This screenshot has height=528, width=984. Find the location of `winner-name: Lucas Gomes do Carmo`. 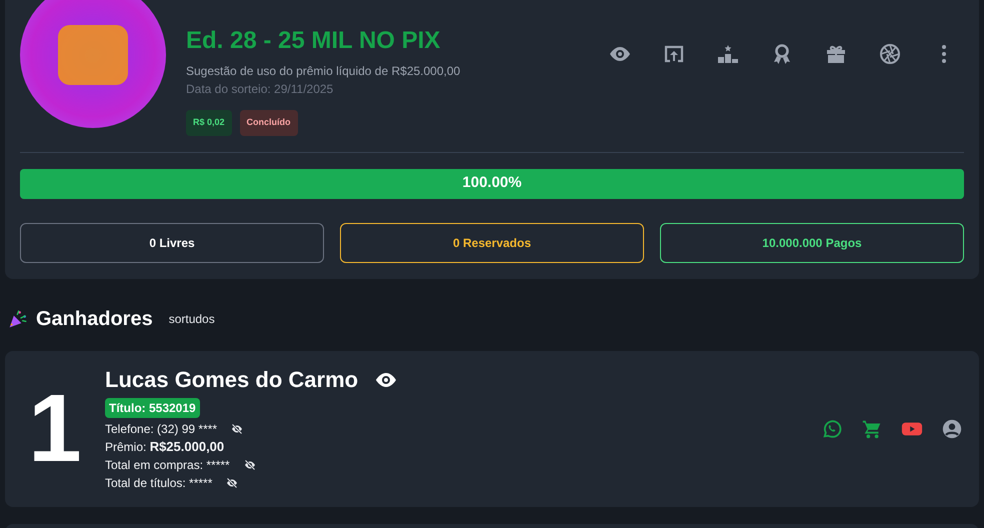

winner-name: Lucas Gomes do Carmo is located at coordinates (231, 380).